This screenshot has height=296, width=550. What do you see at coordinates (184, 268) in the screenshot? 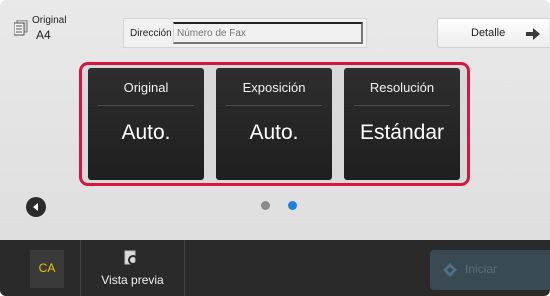
I see `bar-divider` at bounding box center [184, 268].